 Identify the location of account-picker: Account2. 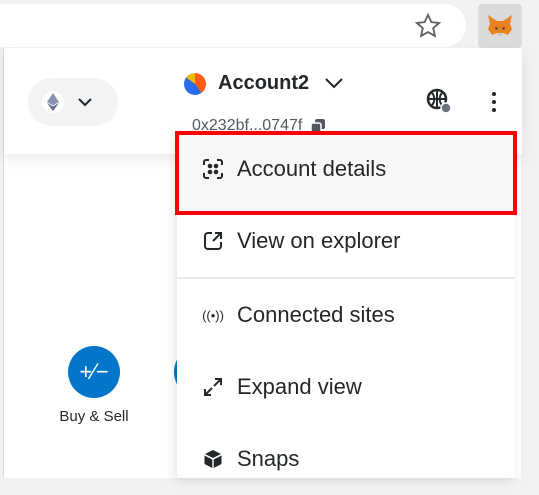
(263, 83).